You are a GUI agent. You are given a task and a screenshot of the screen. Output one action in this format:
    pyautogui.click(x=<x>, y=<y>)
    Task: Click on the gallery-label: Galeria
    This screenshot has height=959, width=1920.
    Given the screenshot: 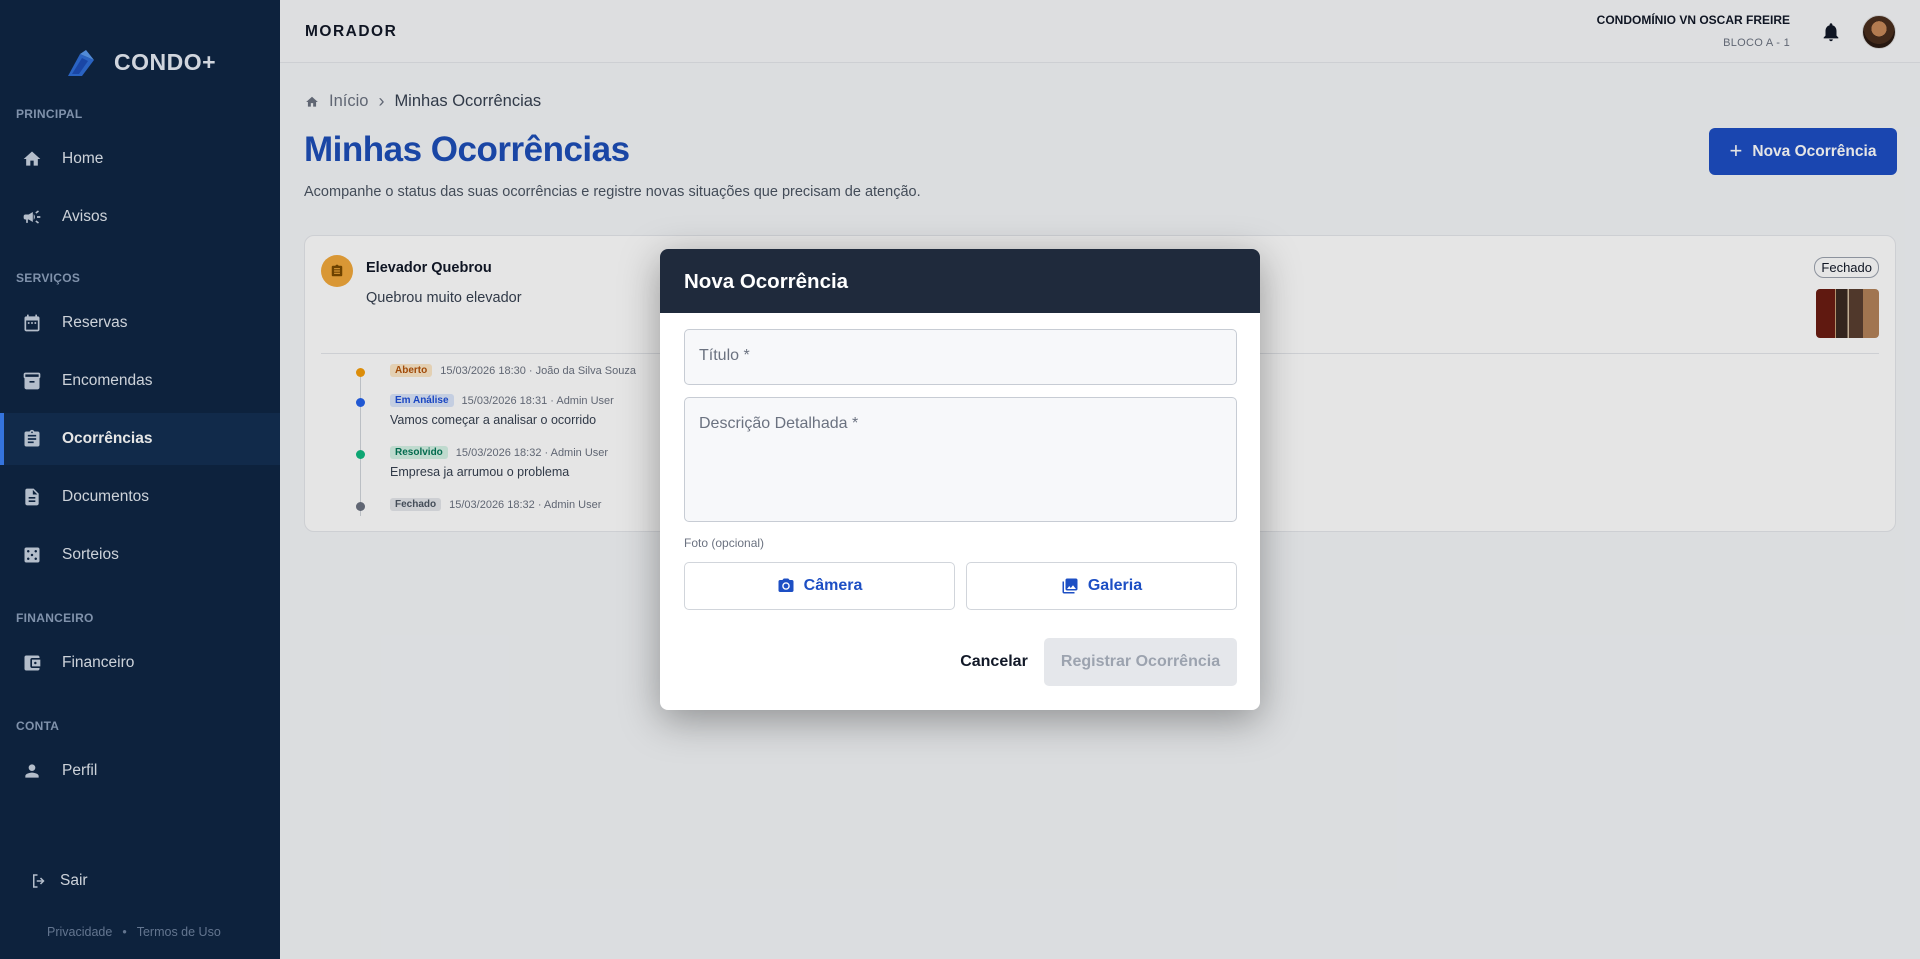 What is the action you would take?
    pyautogui.click(x=1115, y=585)
    